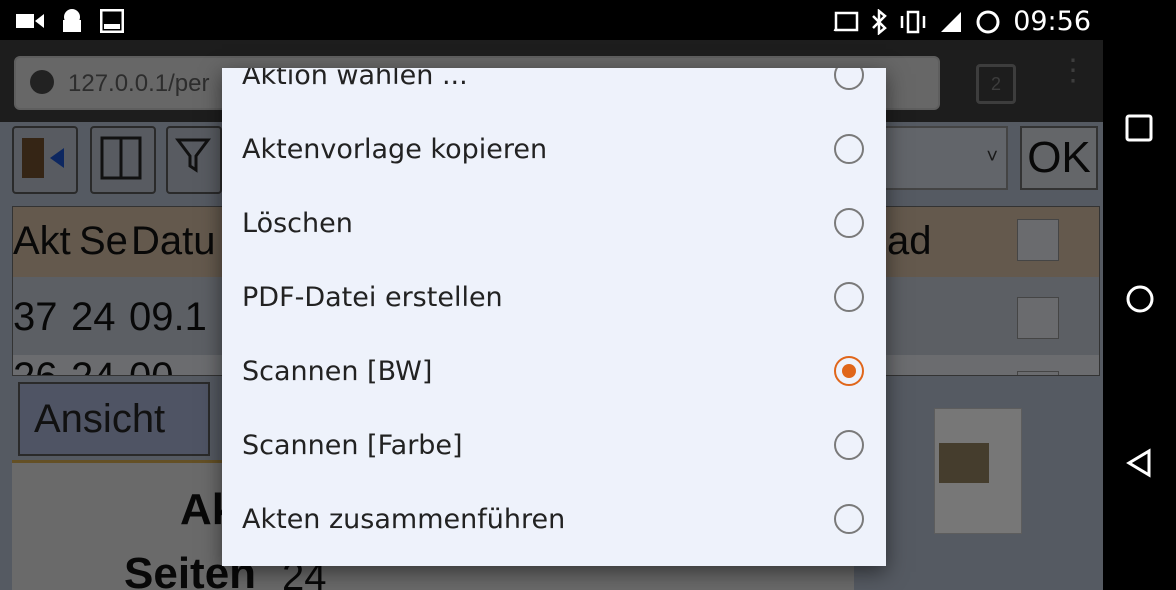  Describe the element at coordinates (352, 445) in the screenshot. I see `option-label: Scannen [Farbe]` at that location.